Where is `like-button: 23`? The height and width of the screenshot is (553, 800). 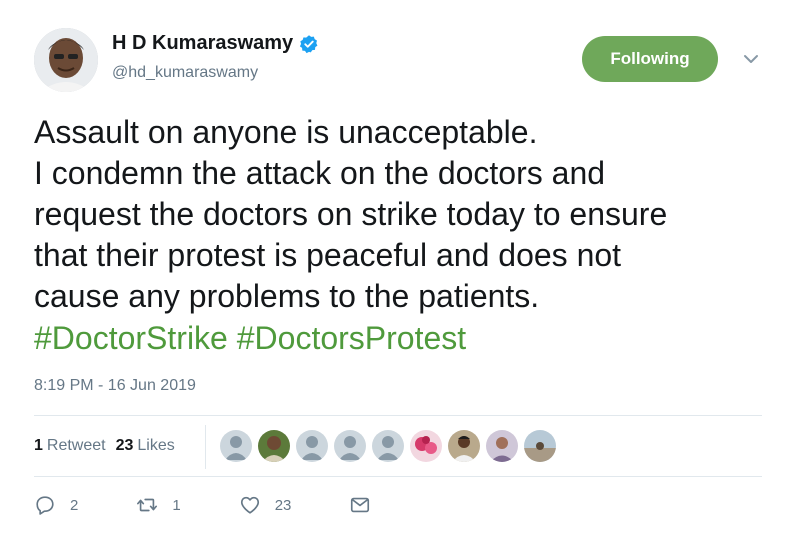 like-button: 23 is located at coordinates (265, 505).